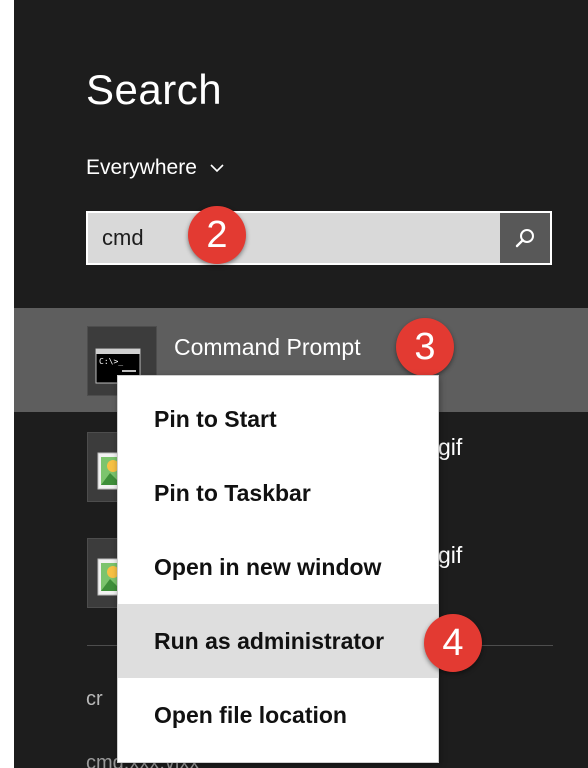 The width and height of the screenshot is (588, 768). I want to click on search-scope-label: Everywhere, so click(141, 167).